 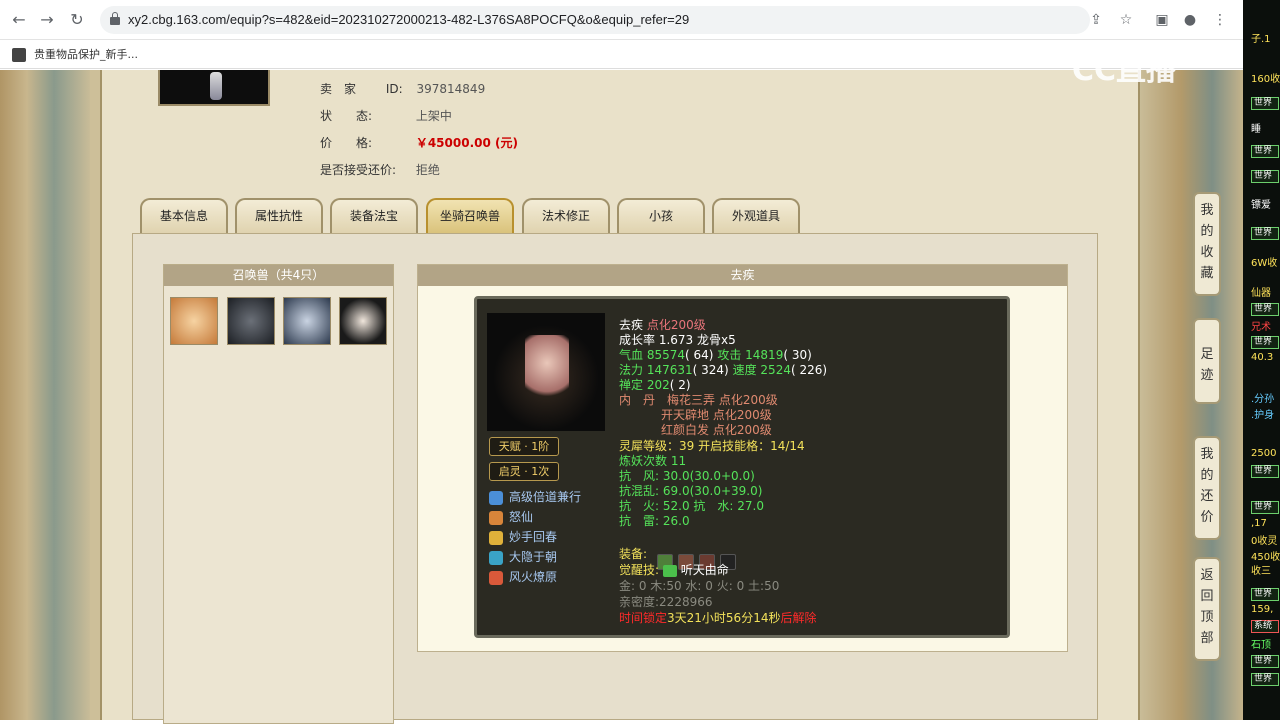 I want to click on chat-line: .护身, so click(x=1263, y=415).